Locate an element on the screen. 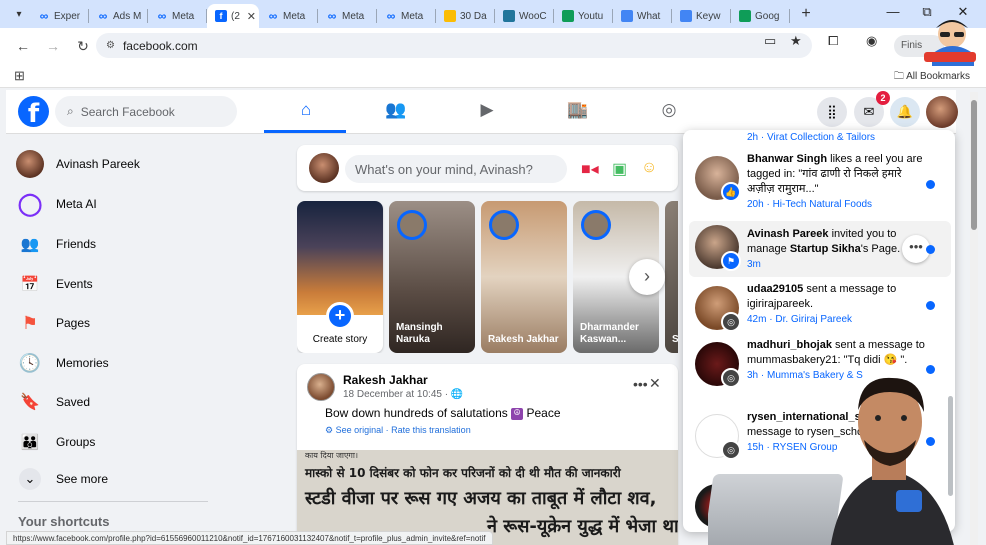  messenger-button: ✉ 2 is located at coordinates (872, 109).